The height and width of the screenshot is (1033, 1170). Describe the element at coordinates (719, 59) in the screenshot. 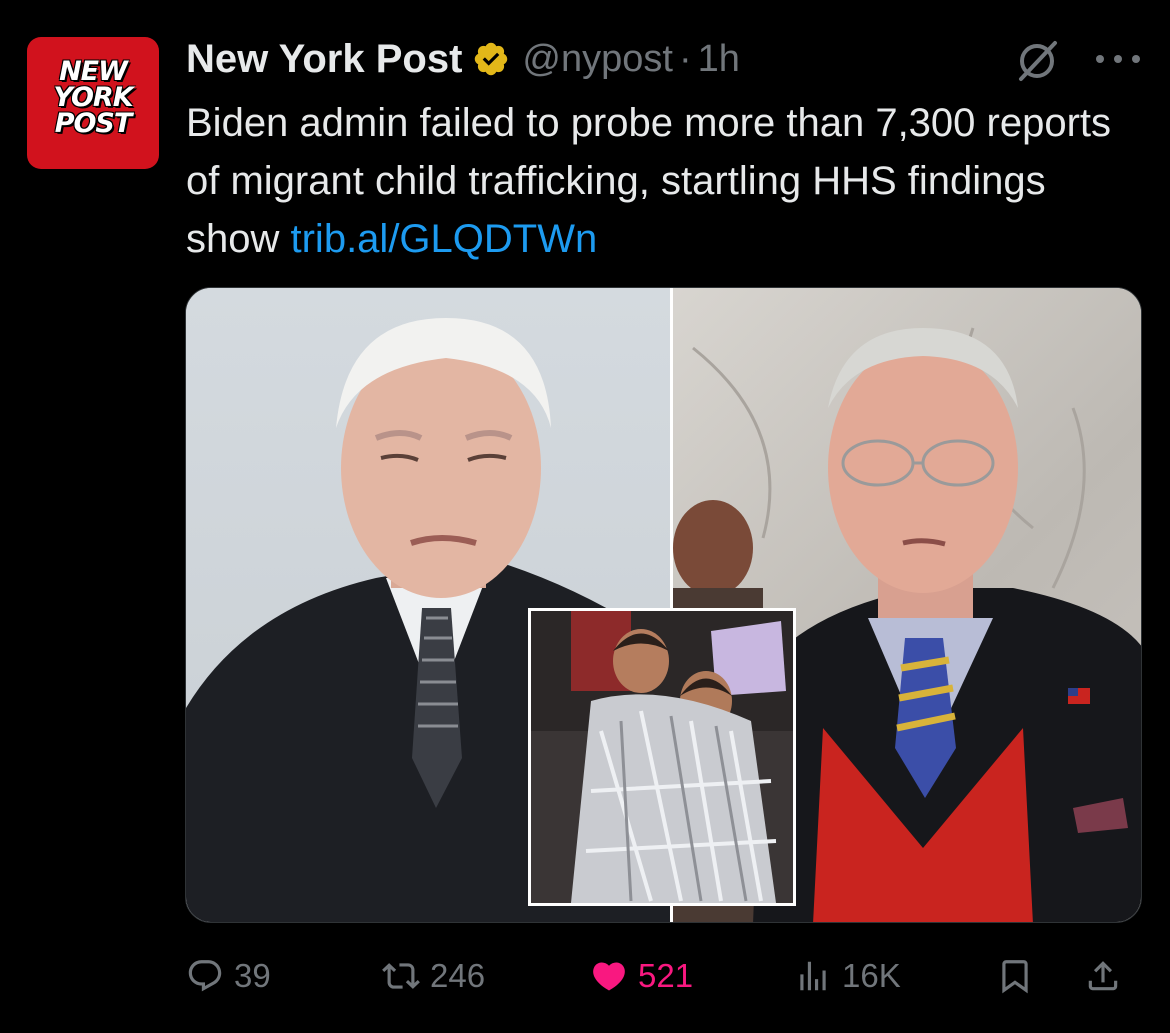

I see `timestamp: 1h` at that location.